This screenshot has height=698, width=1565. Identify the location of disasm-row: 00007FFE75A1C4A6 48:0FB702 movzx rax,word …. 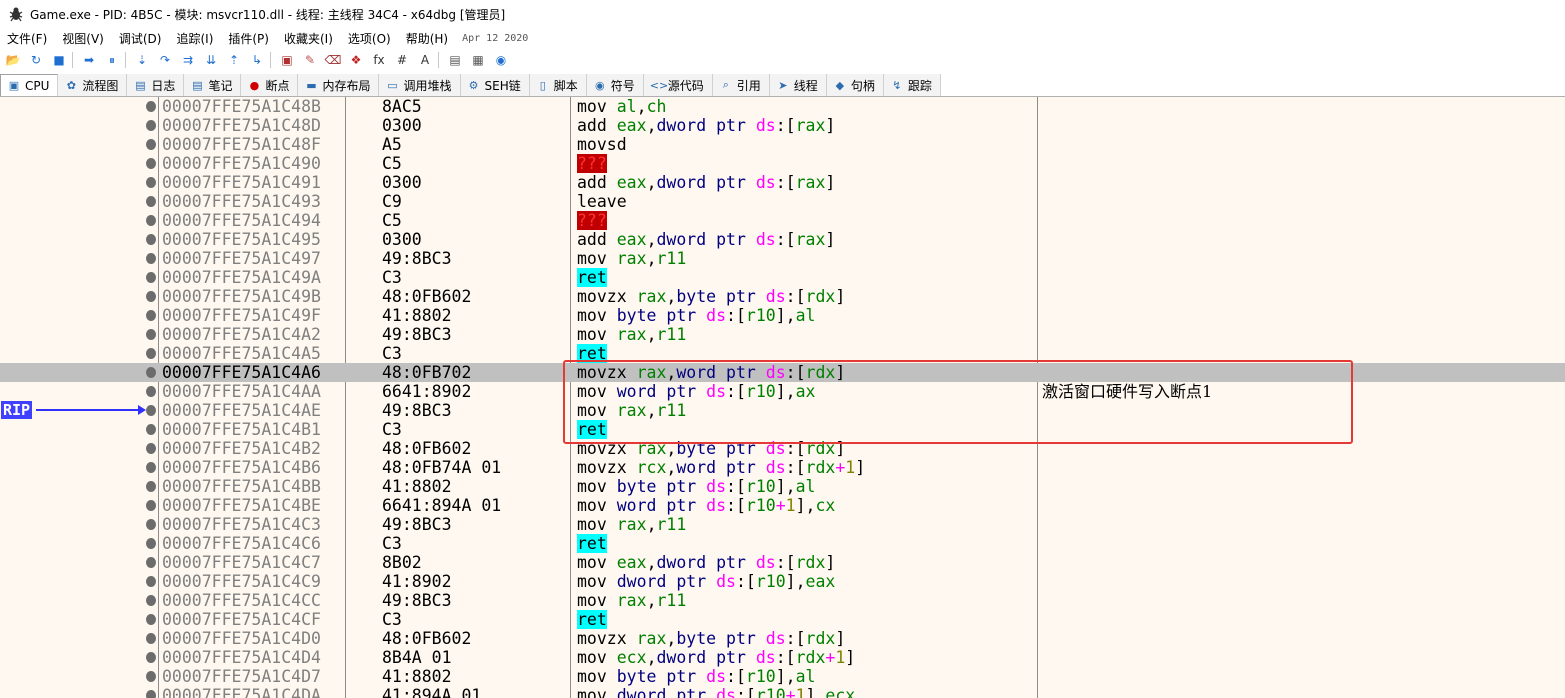
(782, 372).